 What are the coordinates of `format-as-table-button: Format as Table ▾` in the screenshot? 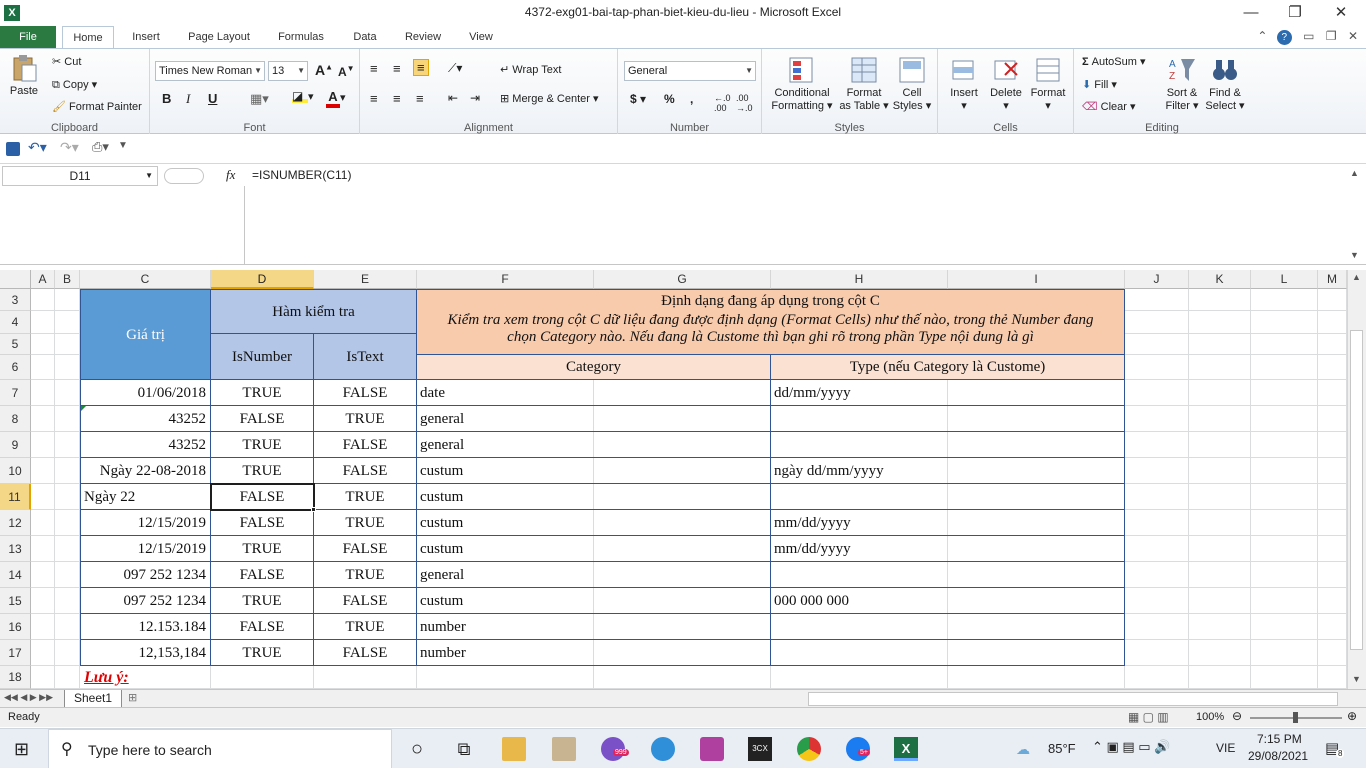 It's located at (864, 84).